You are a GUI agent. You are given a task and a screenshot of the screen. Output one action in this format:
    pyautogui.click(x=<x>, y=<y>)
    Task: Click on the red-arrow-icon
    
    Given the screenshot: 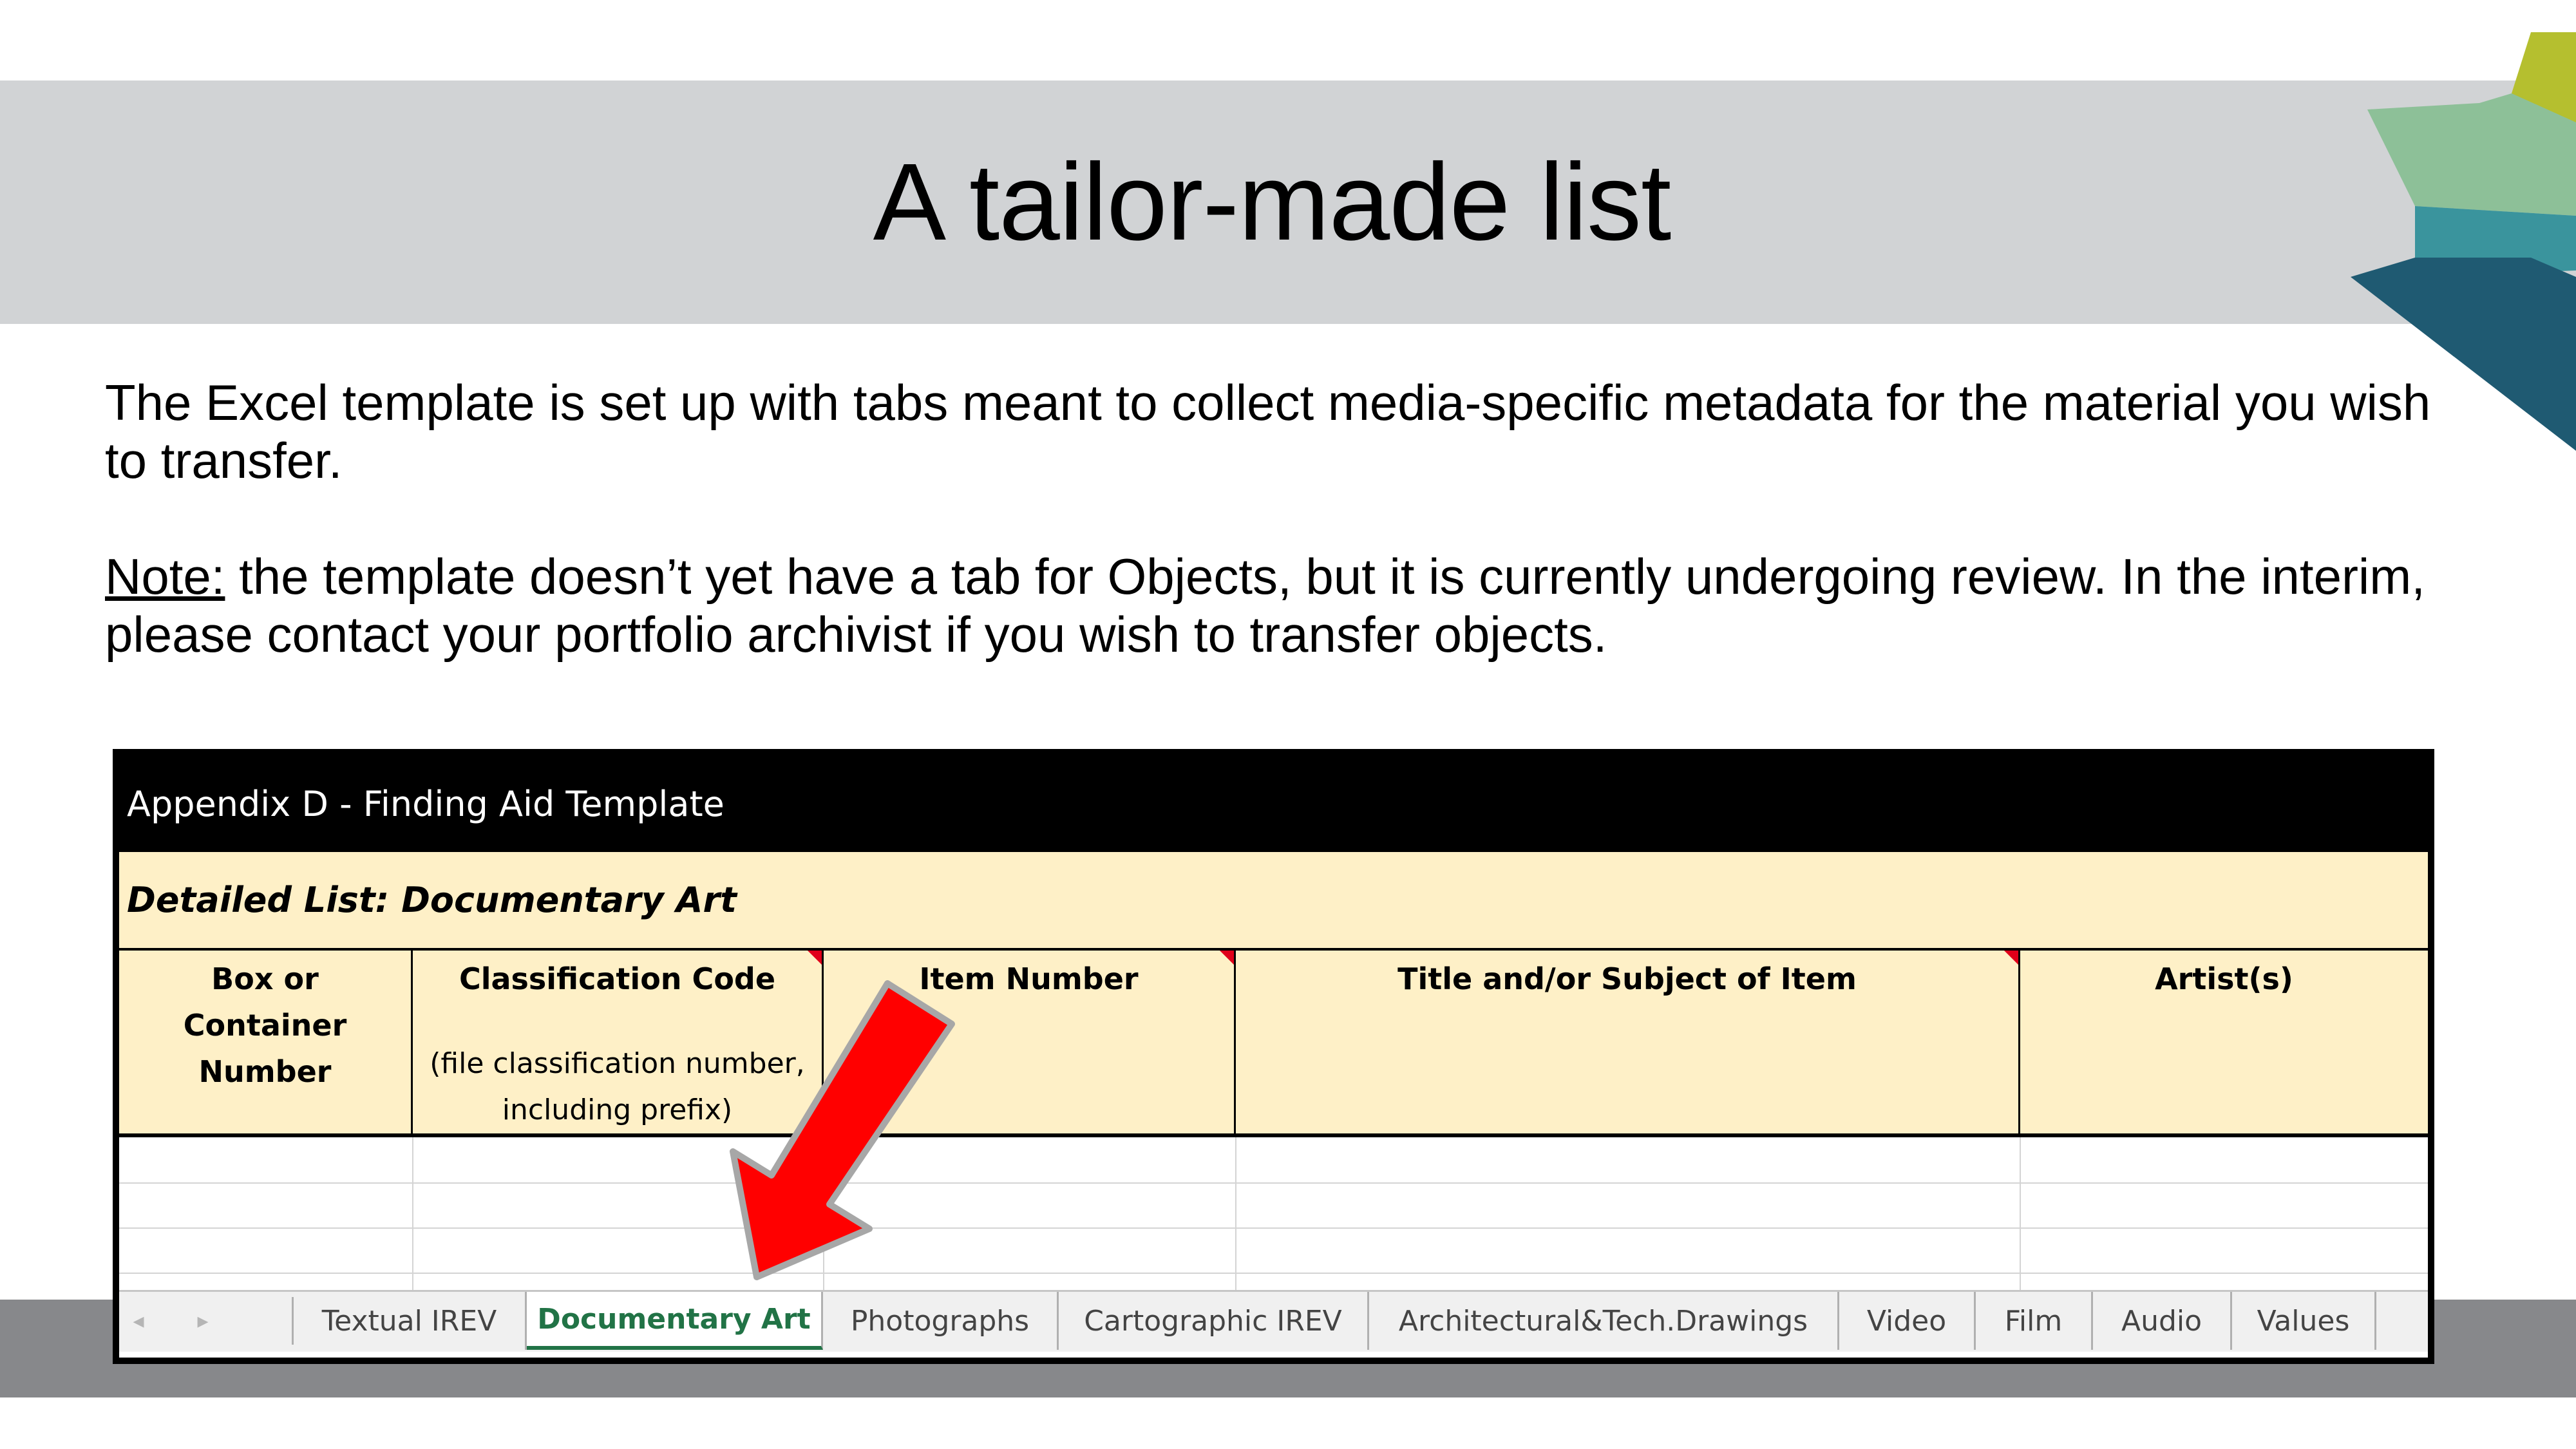 What is the action you would take?
    pyautogui.click(x=843, y=1130)
    